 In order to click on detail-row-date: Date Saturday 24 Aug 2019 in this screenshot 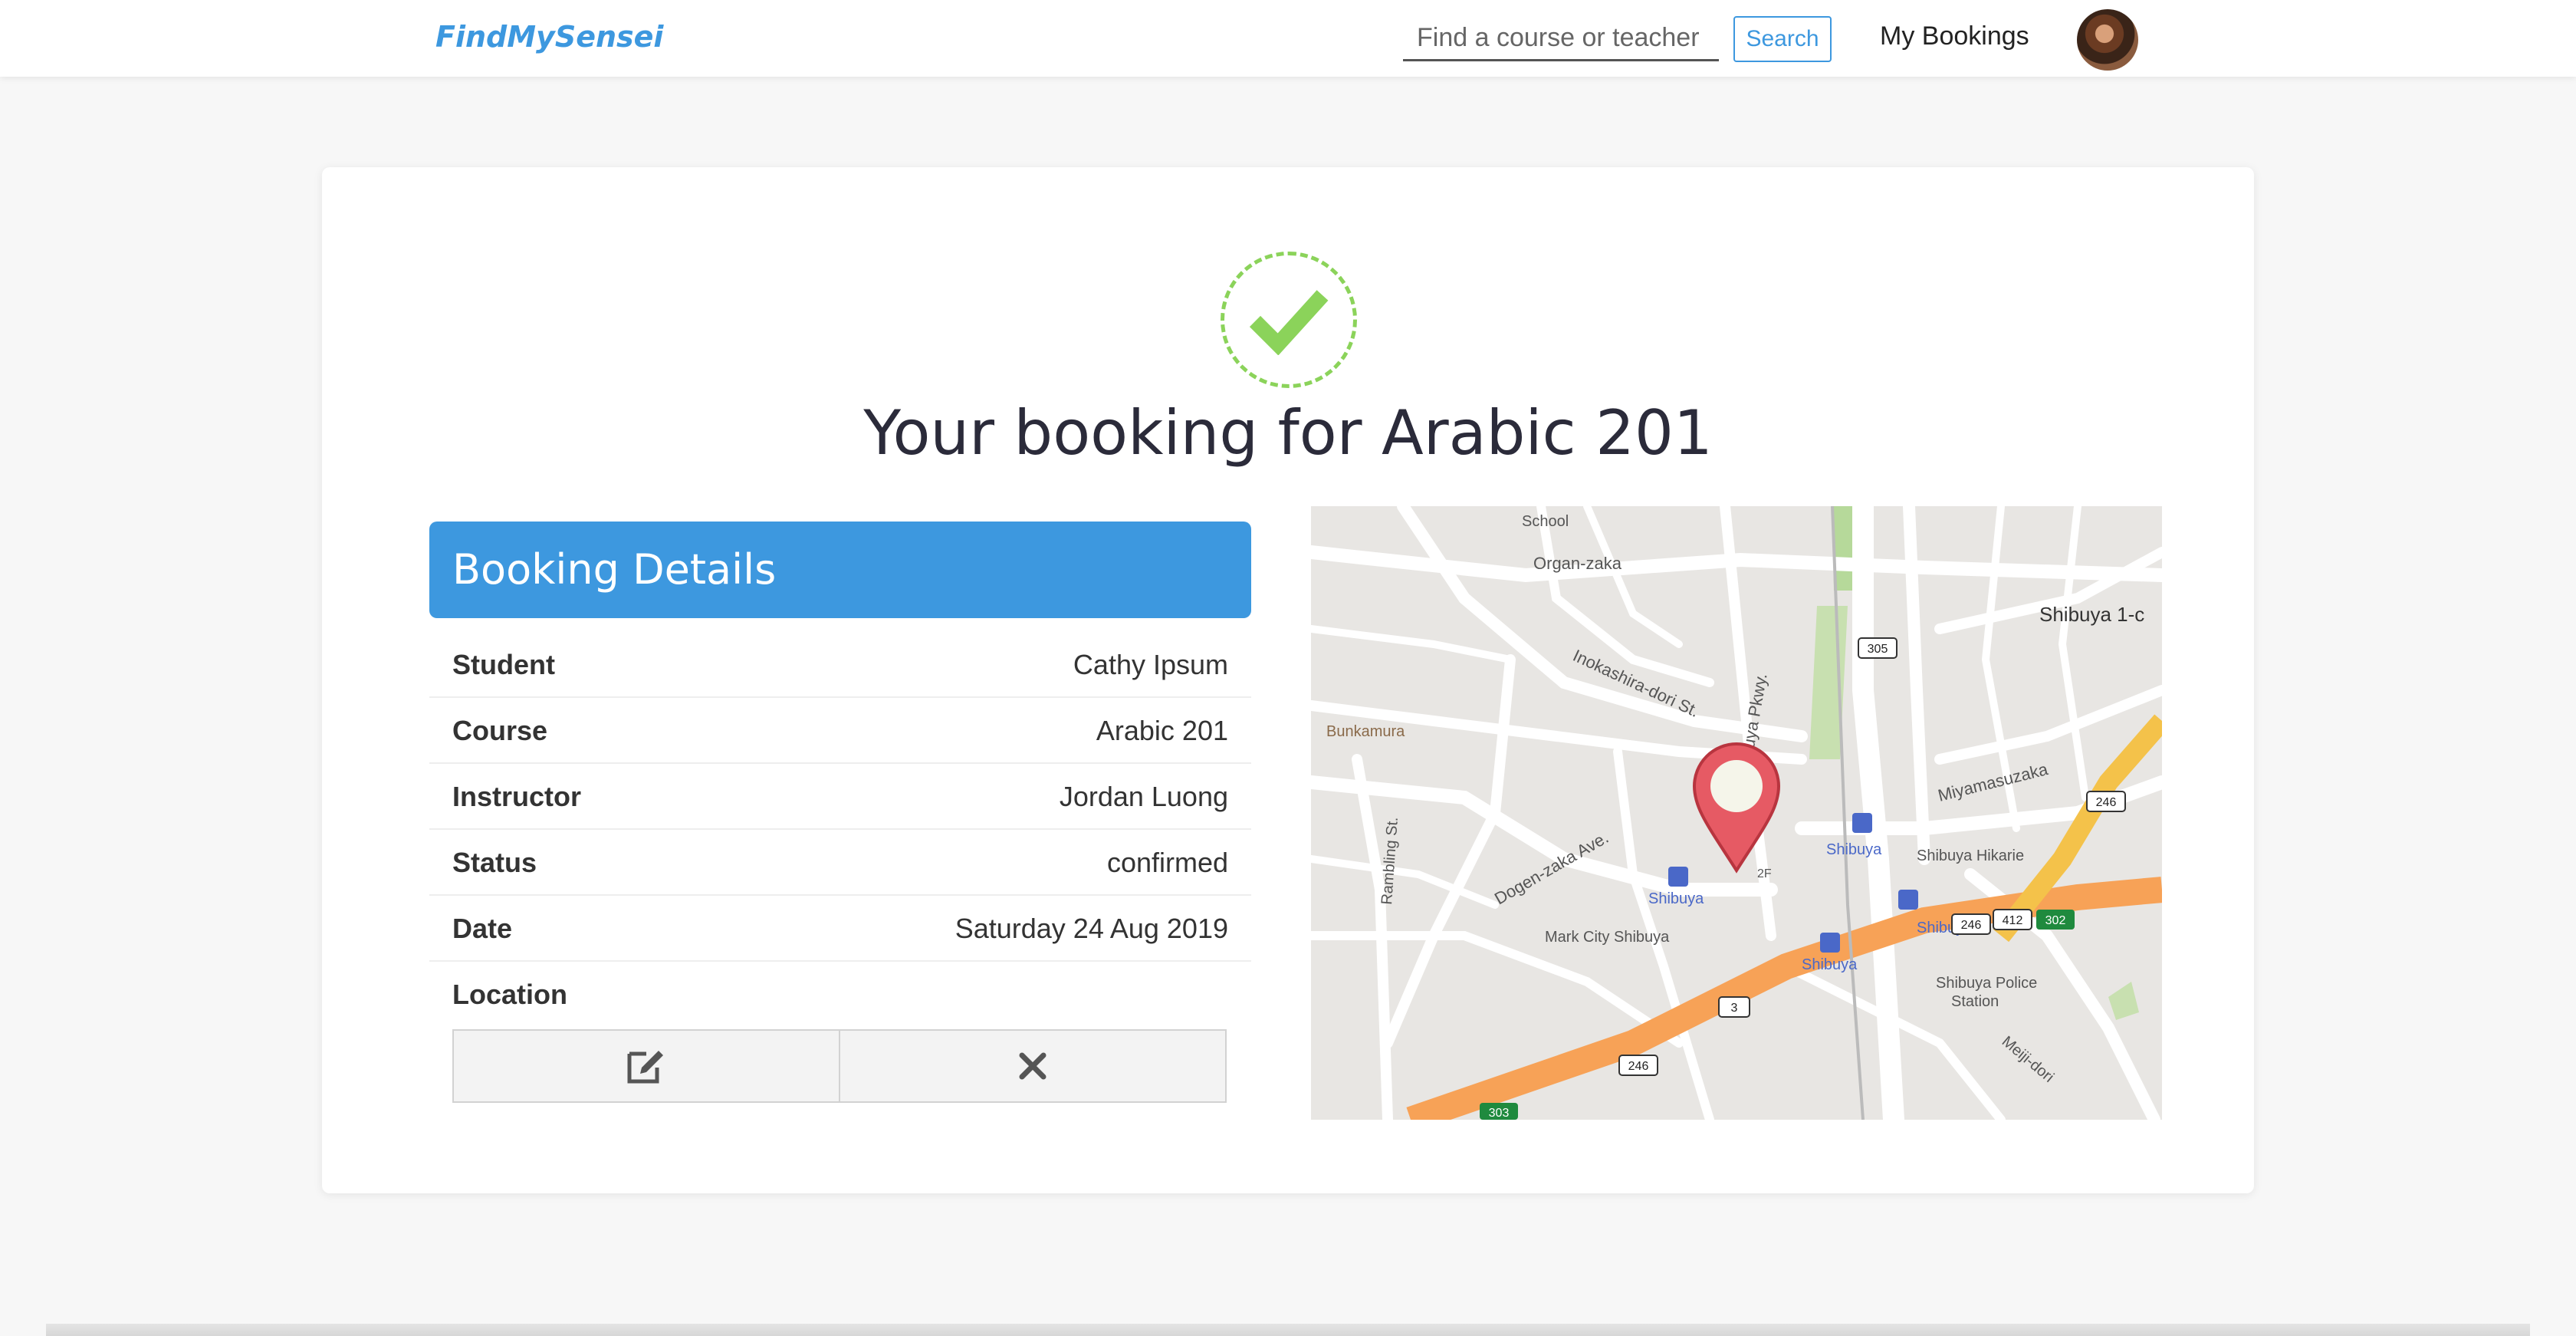, I will do `click(840, 929)`.